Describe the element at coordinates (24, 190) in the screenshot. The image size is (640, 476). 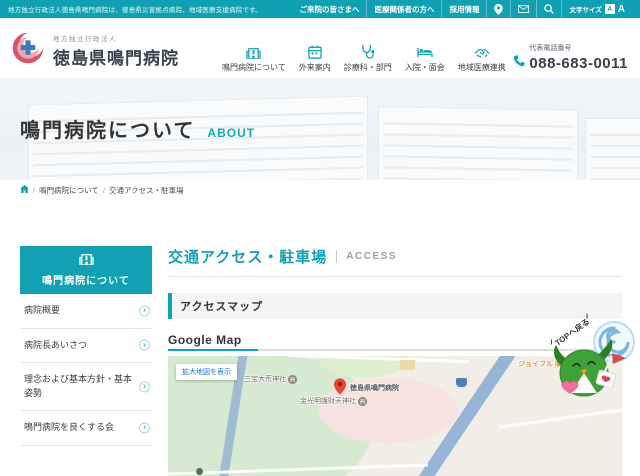
I see `home-icon` at that location.